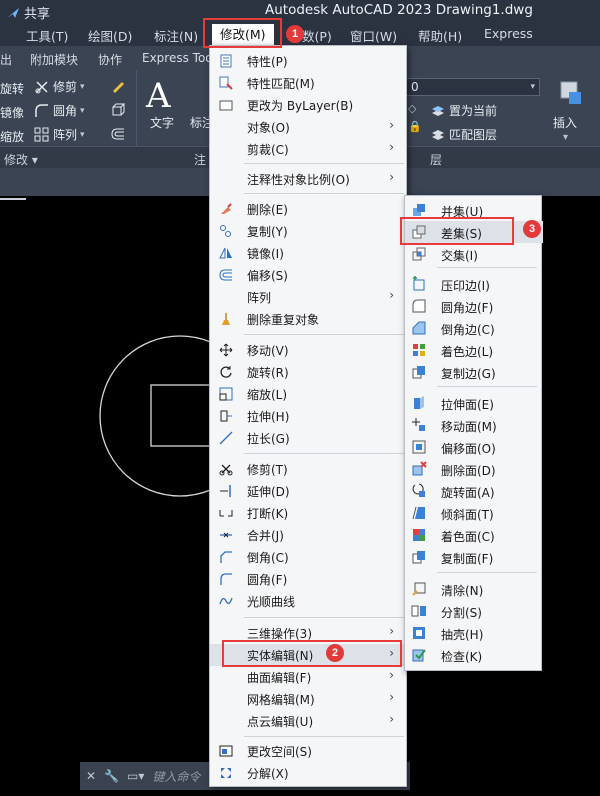 This screenshot has width=600, height=796. What do you see at coordinates (59, 110) in the screenshot?
I see `fillet-button: 圆角 ▾` at bounding box center [59, 110].